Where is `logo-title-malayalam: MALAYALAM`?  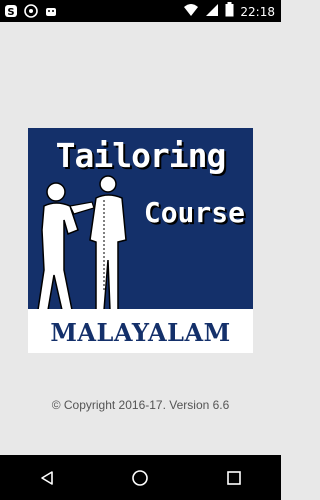
logo-title-malayalam: MALAYALAM is located at coordinates (140, 332).